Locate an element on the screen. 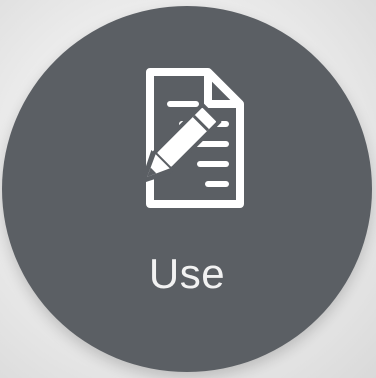  document-edit-icon is located at coordinates (192, 138).